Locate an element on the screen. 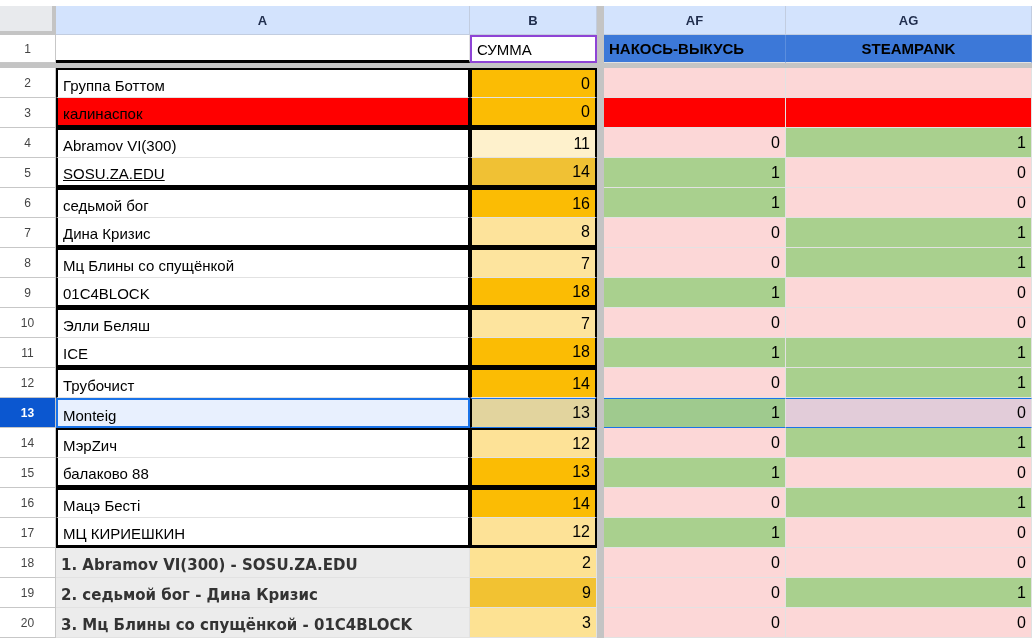 This screenshot has height=642, width=1032. team-name-cell: 01C4BLOCK is located at coordinates (263, 293).